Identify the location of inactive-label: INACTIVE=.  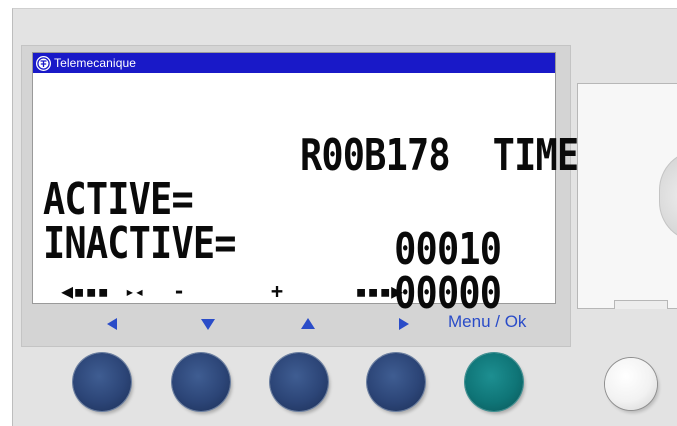
(140, 243).